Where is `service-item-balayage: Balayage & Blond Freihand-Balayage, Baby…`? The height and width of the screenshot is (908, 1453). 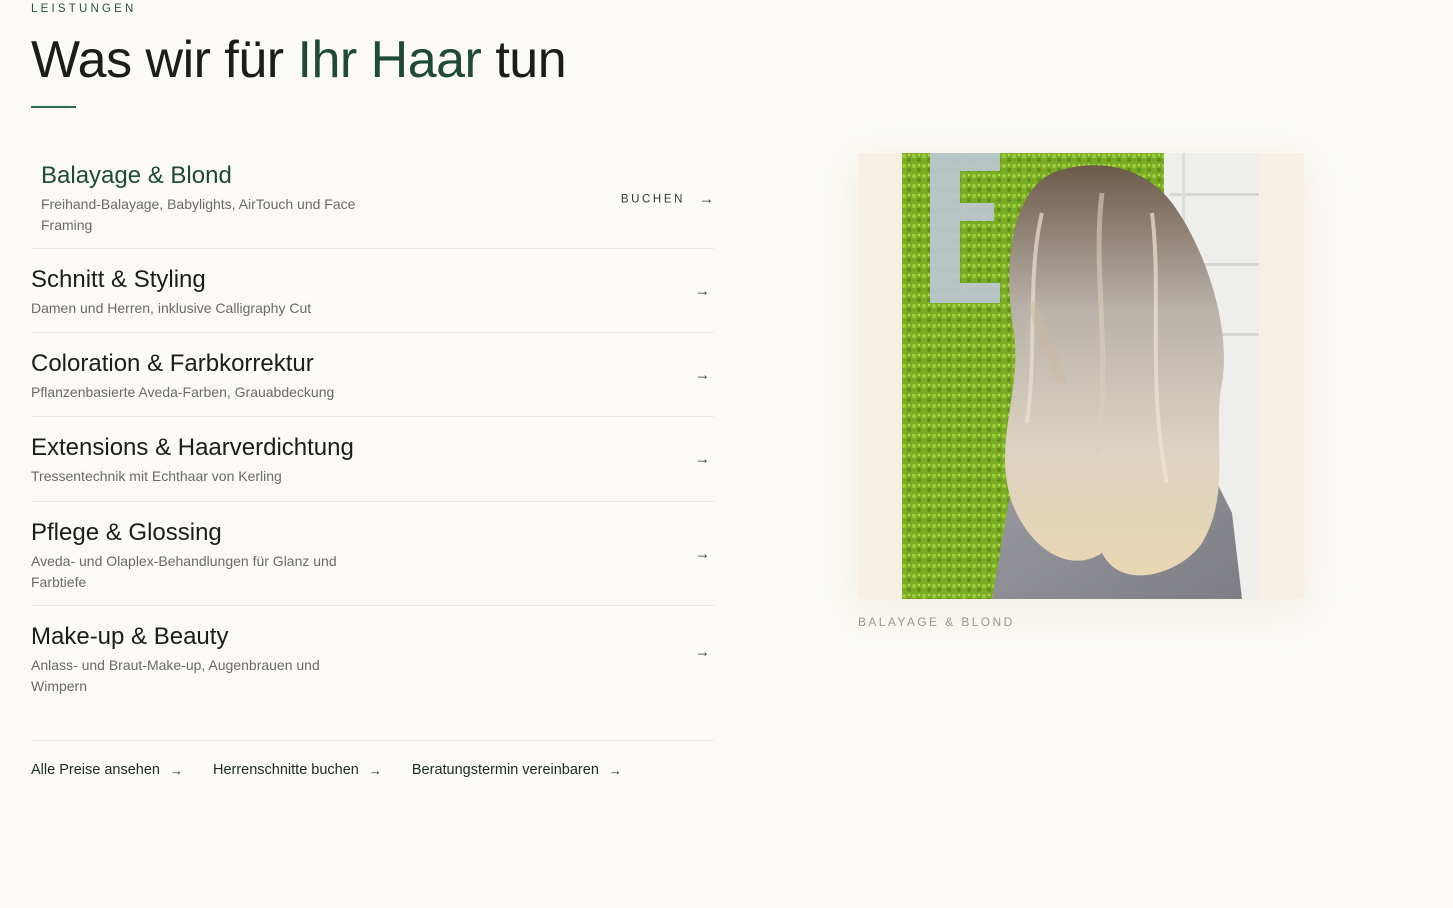 service-item-balayage: Balayage & Blond Freihand-Balayage, Baby… is located at coordinates (372, 199).